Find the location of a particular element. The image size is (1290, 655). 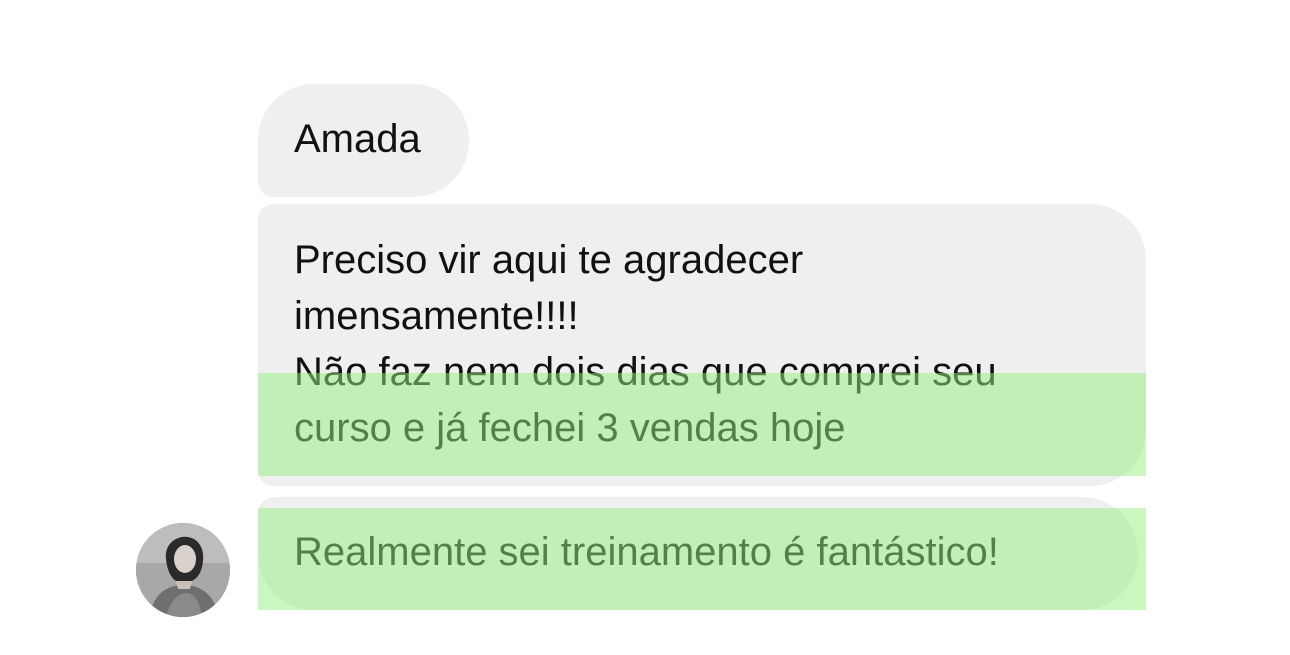

avatar is located at coordinates (183, 570).